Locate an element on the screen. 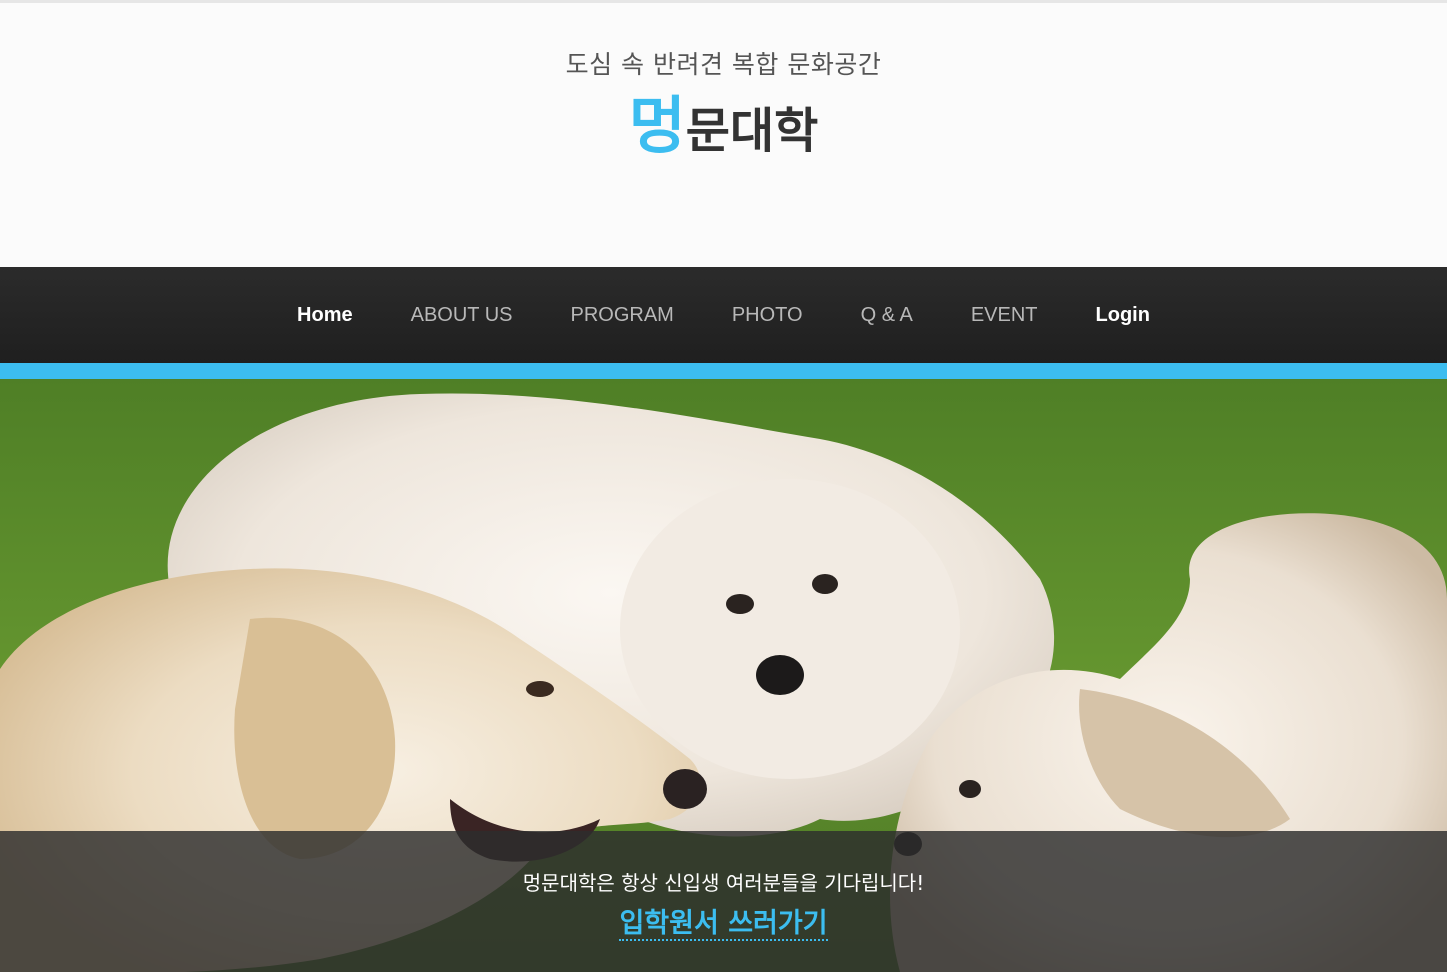 Image resolution: width=1447 pixels, height=972 pixels. nav-item-event: EVENT is located at coordinates (1004, 315).